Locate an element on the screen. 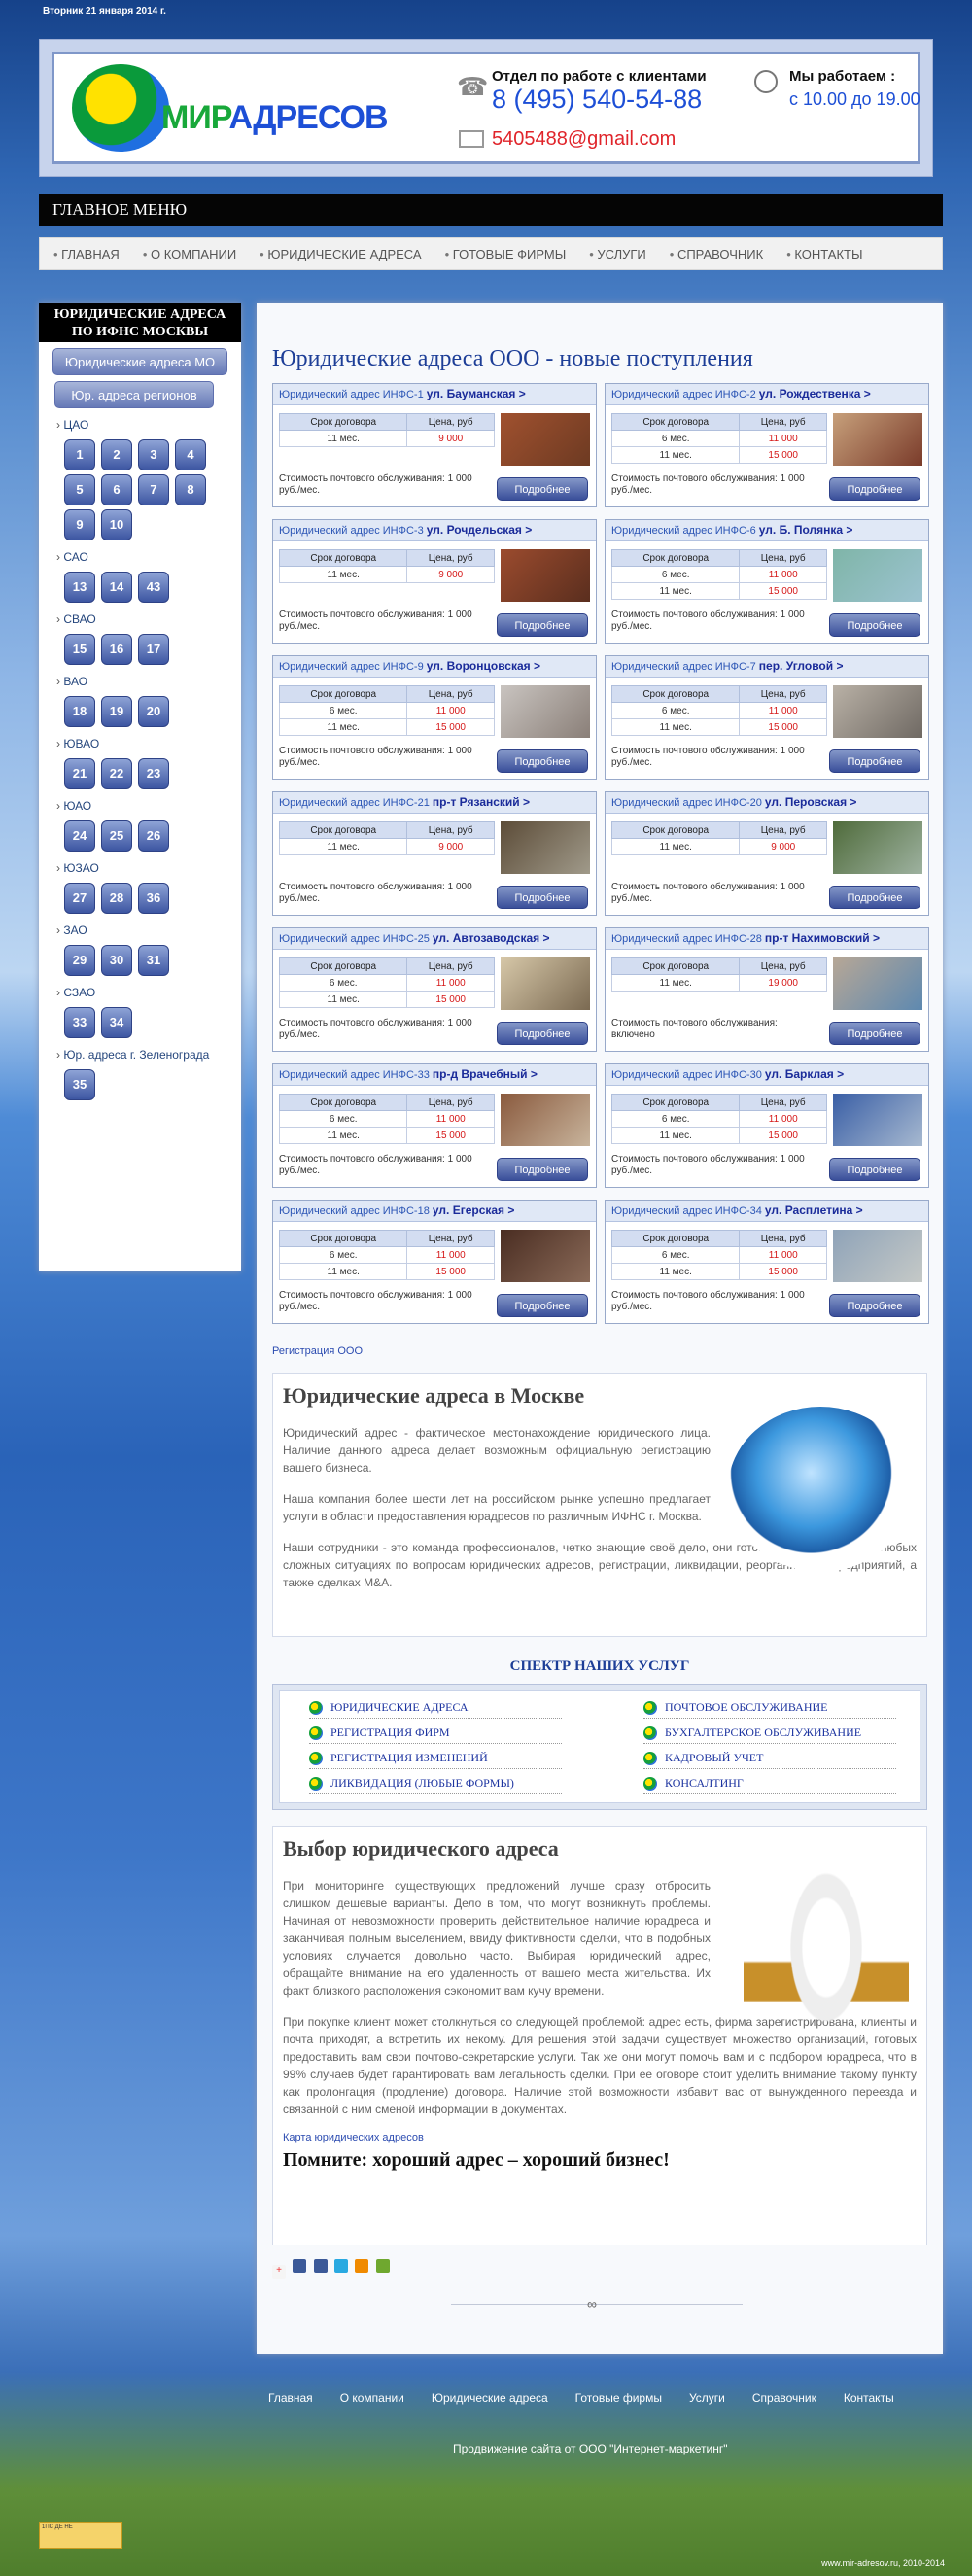  share-mail-icon is located at coordinates (382, 2266).